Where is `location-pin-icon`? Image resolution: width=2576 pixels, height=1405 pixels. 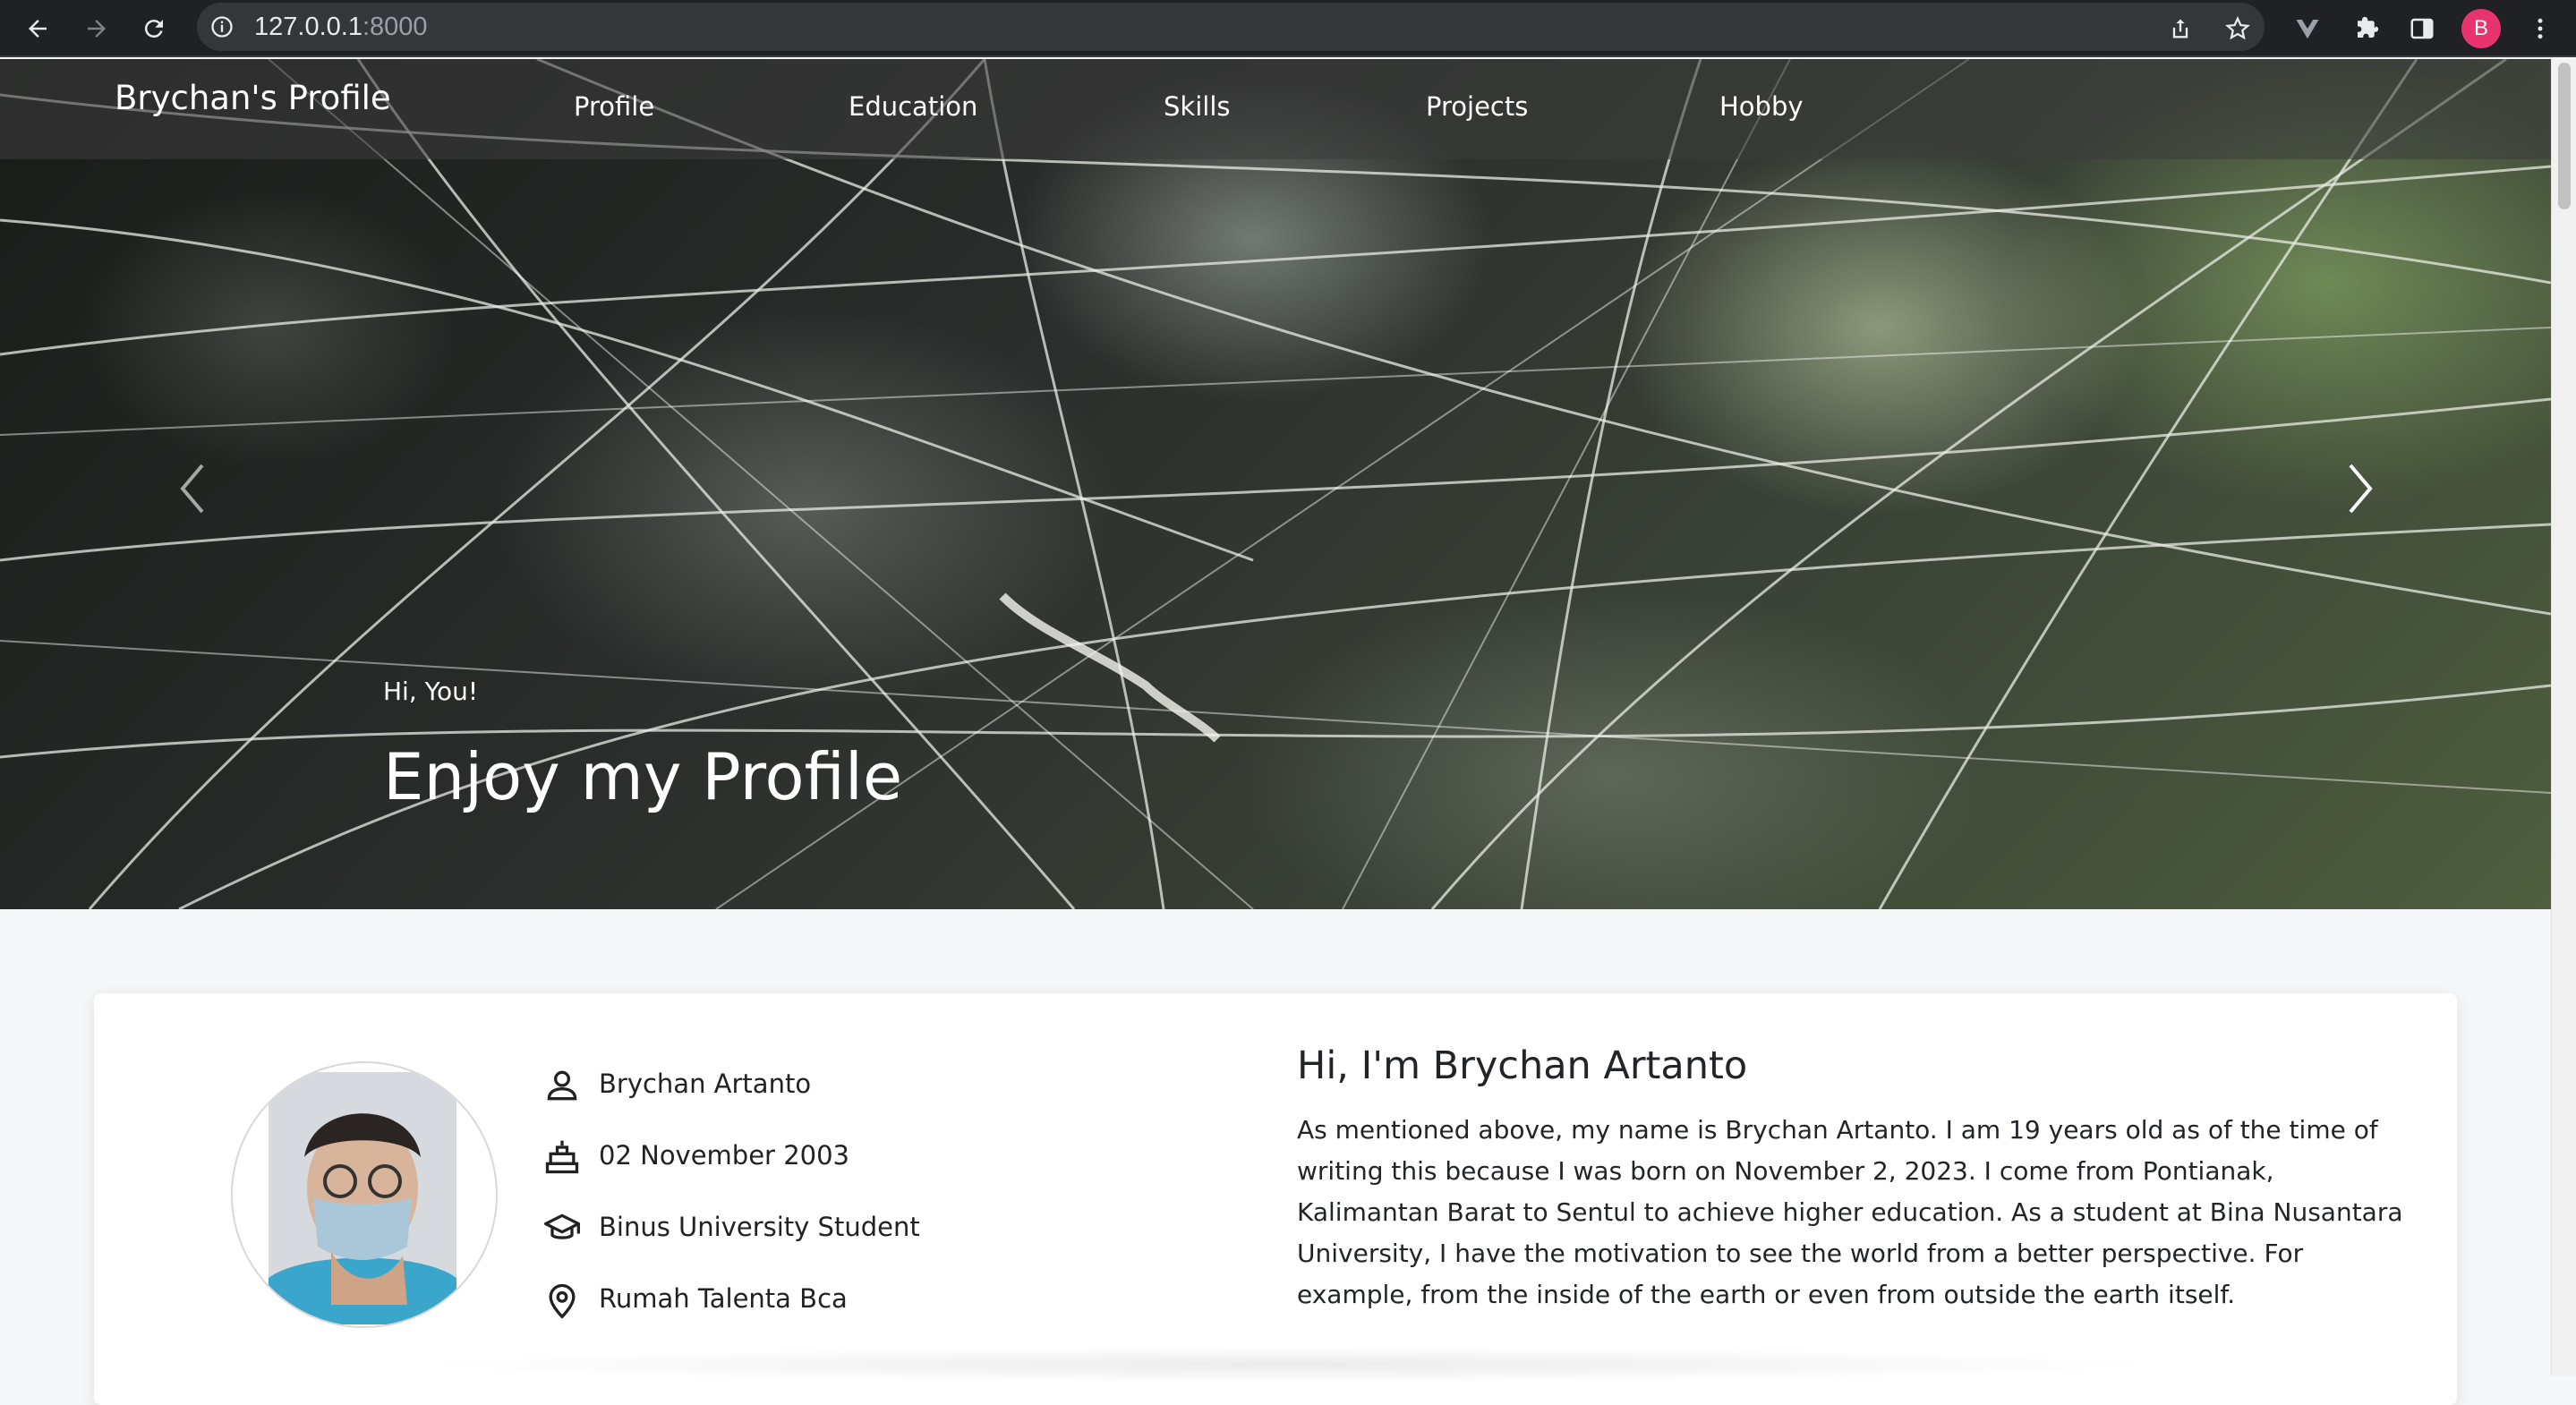
location-pin-icon is located at coordinates (562, 1300).